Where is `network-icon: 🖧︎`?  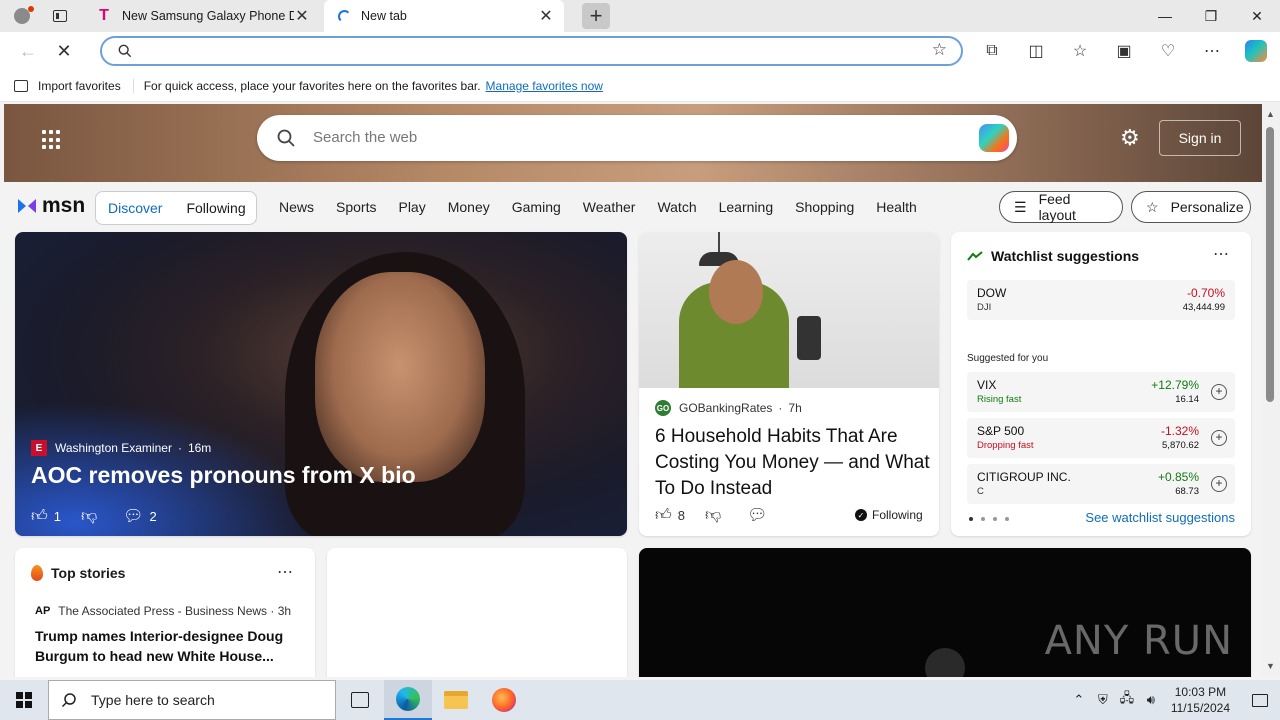
network-icon: 🖧︎ is located at coordinates (1127, 700).